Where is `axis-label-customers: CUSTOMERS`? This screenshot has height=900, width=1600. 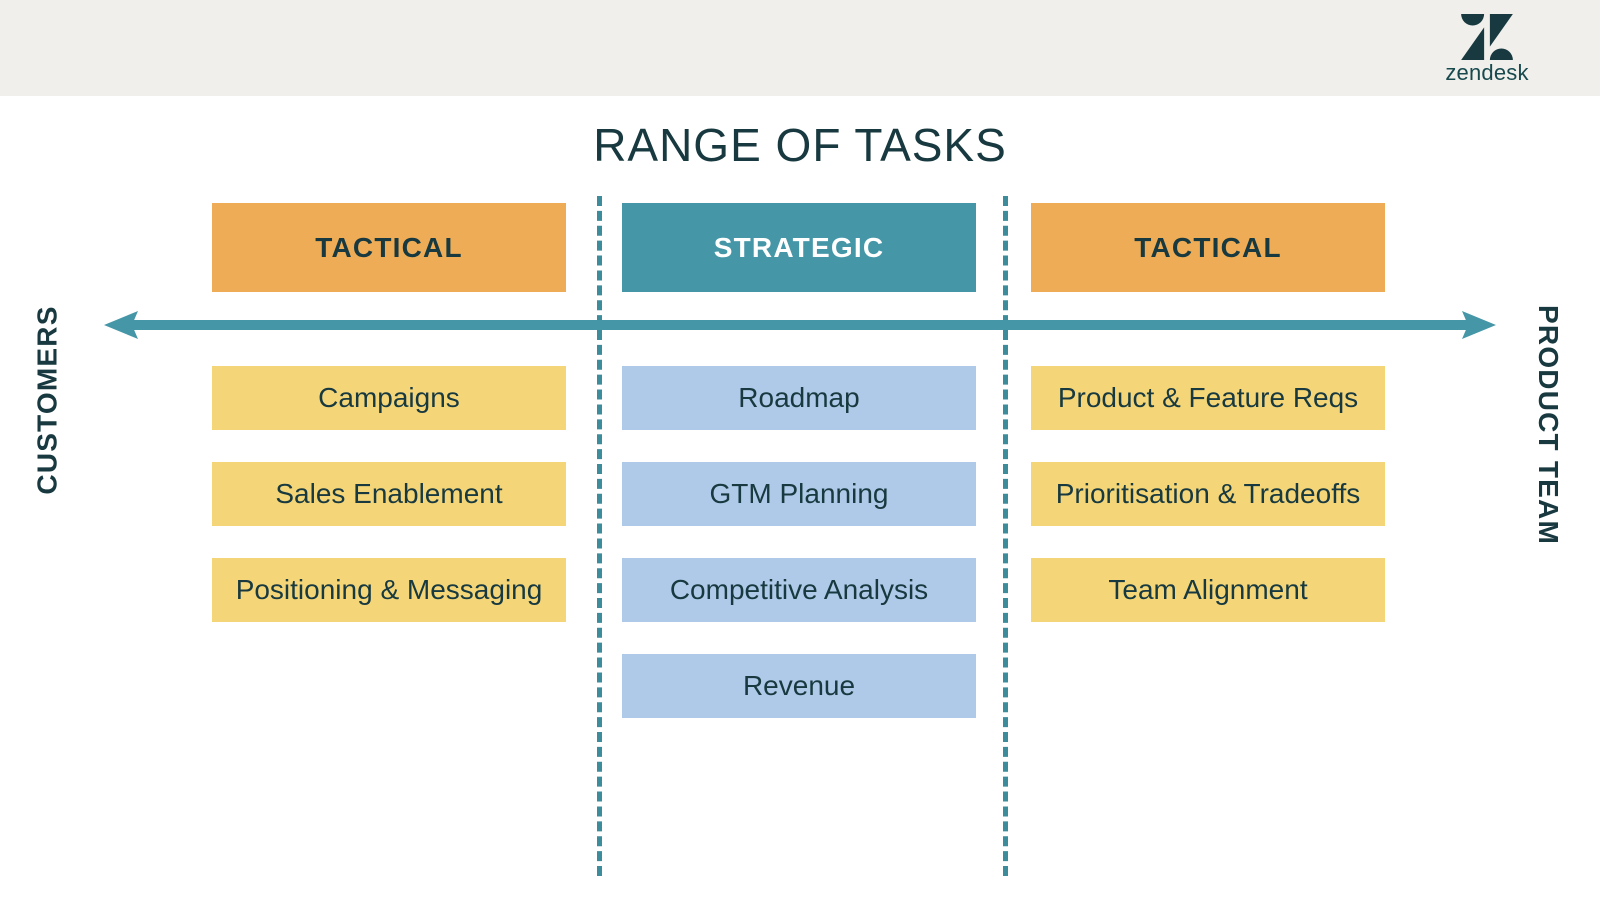 axis-label-customers: CUSTOMERS is located at coordinates (48, 400).